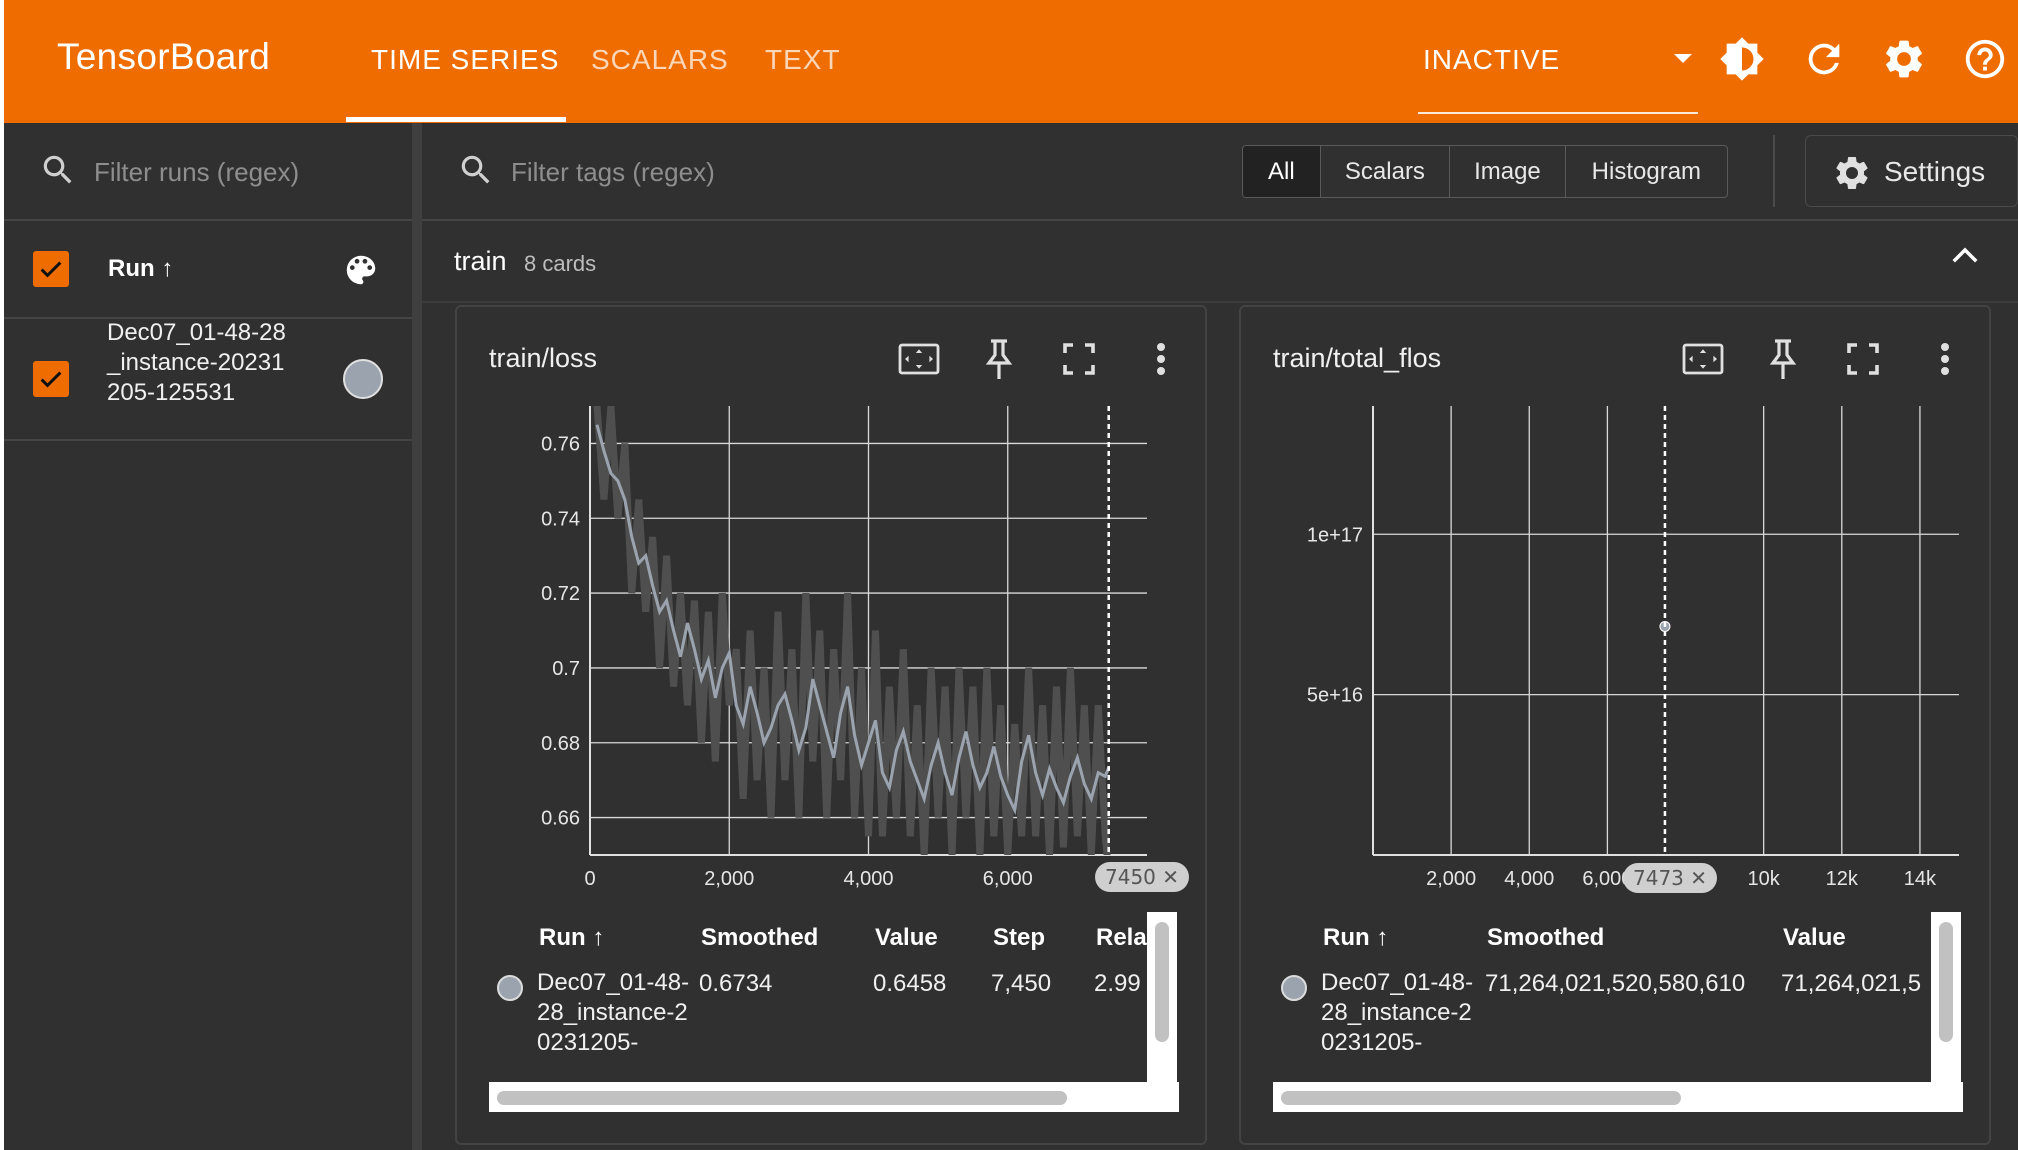  I want to click on card-type-filter: All Scalars Image Histogram, so click(1485, 171).